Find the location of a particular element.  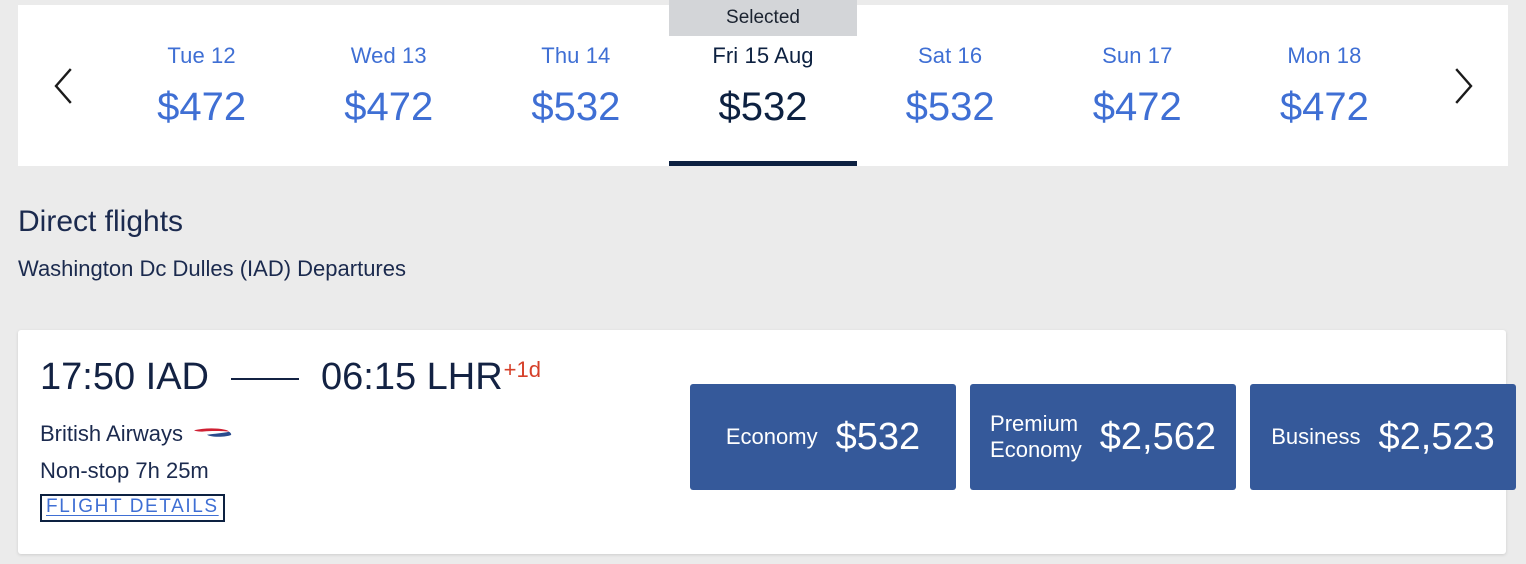

airline-name: British Airways is located at coordinates (112, 433).